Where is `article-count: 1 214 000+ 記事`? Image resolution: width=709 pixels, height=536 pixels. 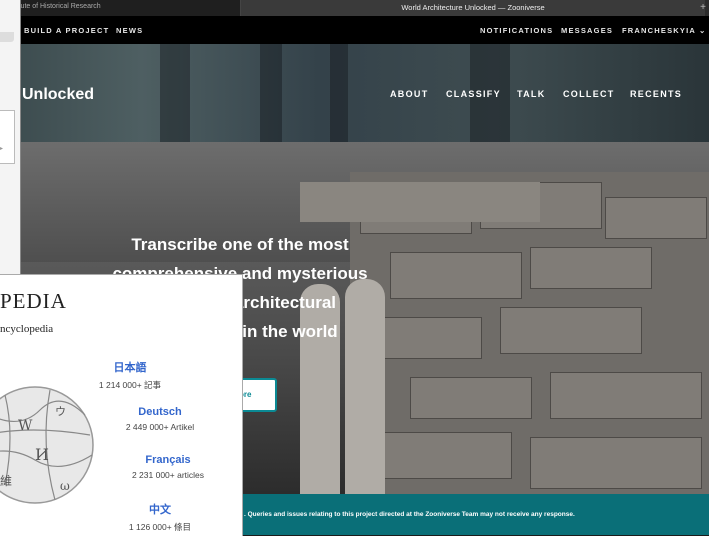 article-count: 1 214 000+ 記事 is located at coordinates (130, 385).